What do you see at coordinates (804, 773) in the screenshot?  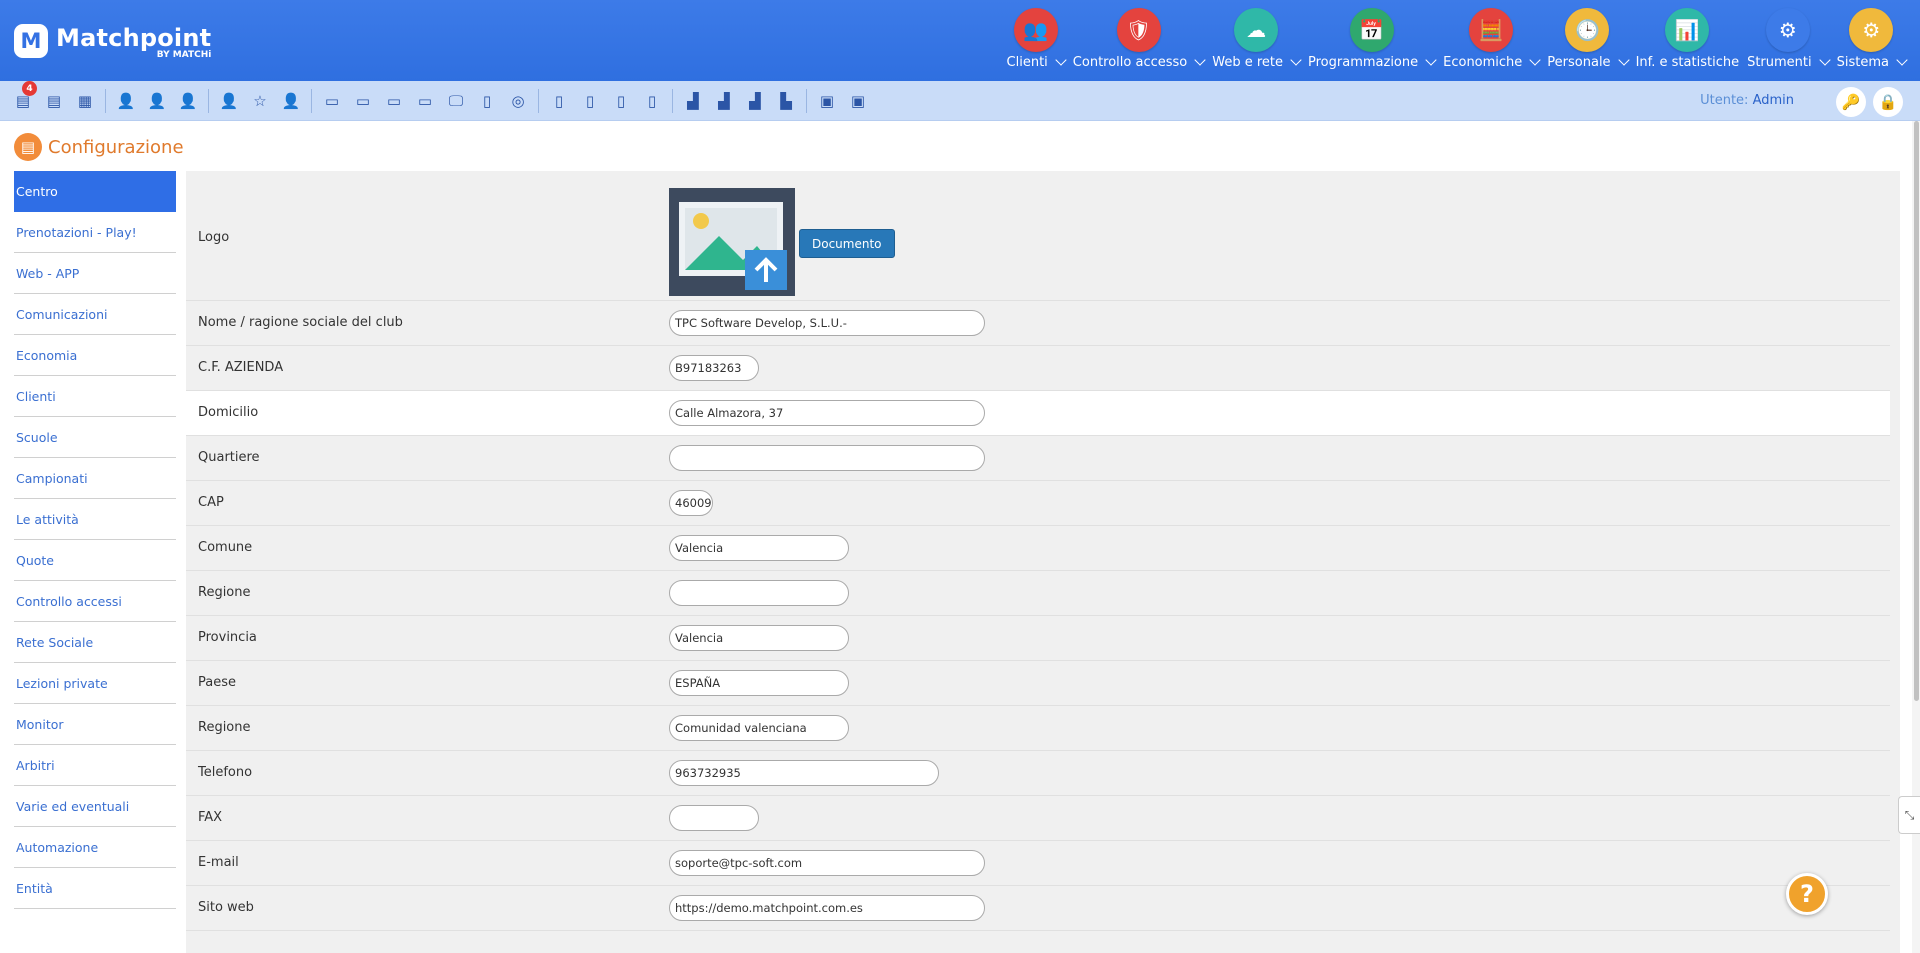 I see `text-input: 963732935` at bounding box center [804, 773].